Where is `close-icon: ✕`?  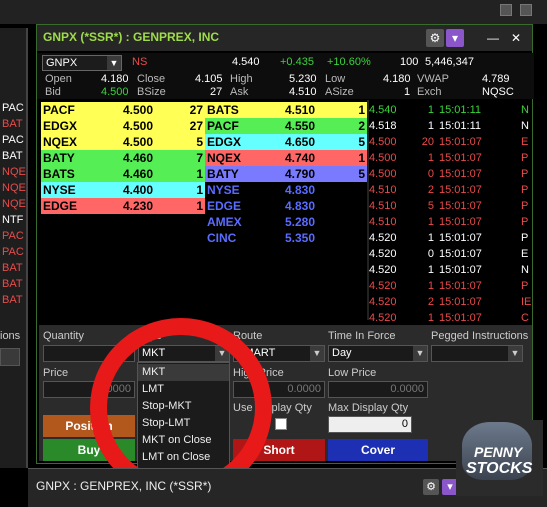 close-icon: ✕ is located at coordinates (516, 38).